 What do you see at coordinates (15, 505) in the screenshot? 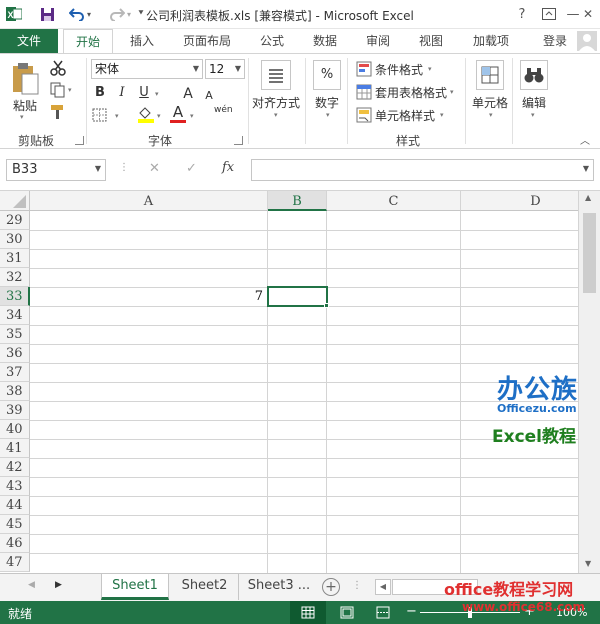
I see `row-header: 44` at bounding box center [15, 505].